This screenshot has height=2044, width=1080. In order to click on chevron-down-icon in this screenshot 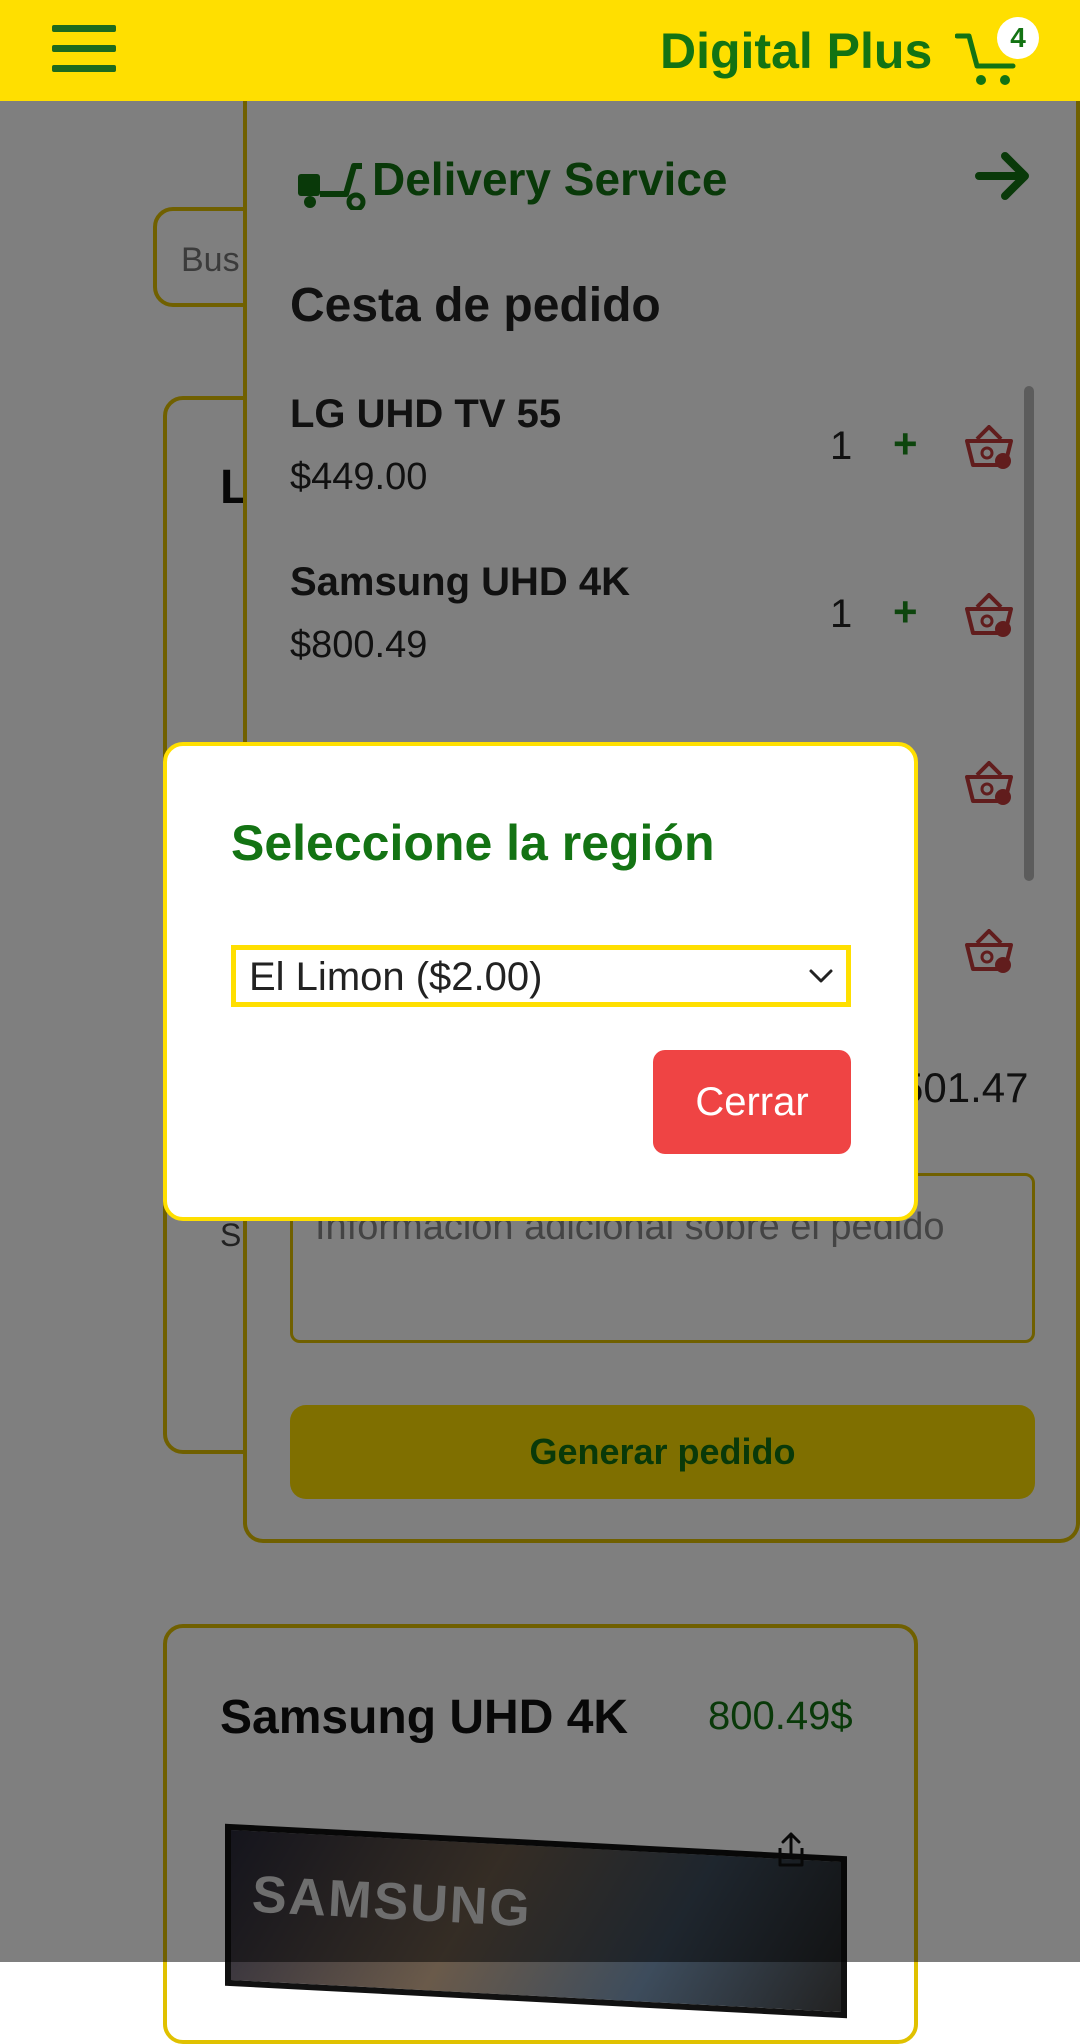, I will do `click(821, 976)`.